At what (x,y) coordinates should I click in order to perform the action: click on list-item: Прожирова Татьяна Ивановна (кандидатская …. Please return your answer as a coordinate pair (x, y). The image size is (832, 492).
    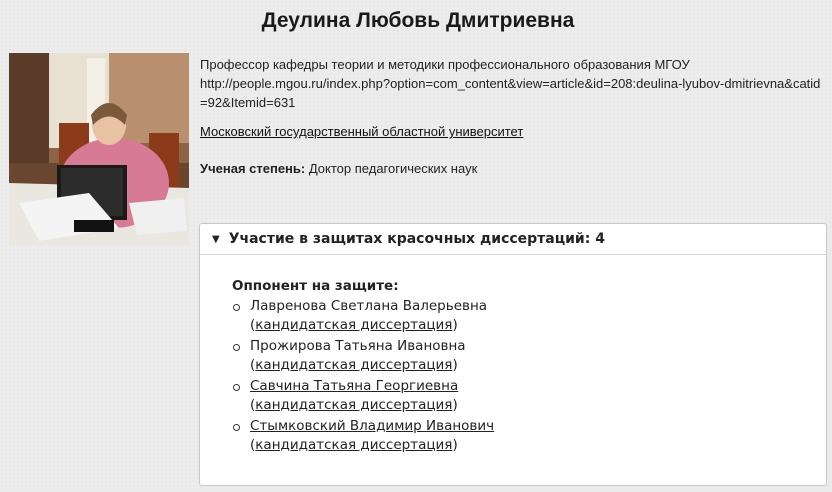
    Looking at the image, I should click on (529, 356).